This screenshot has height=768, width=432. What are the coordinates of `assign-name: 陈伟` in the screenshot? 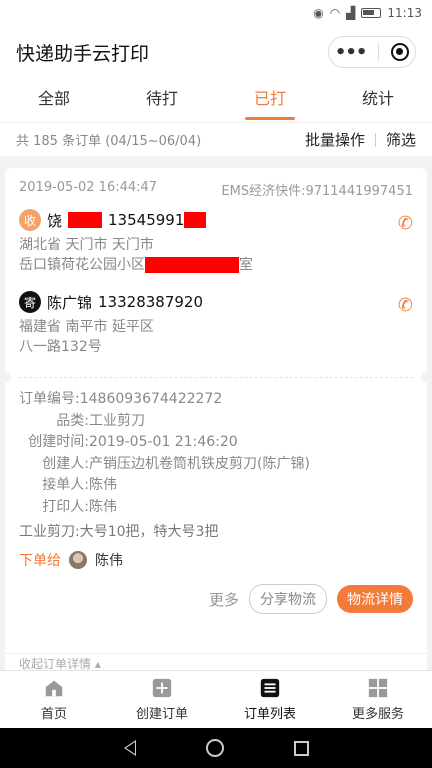 It's located at (109, 561).